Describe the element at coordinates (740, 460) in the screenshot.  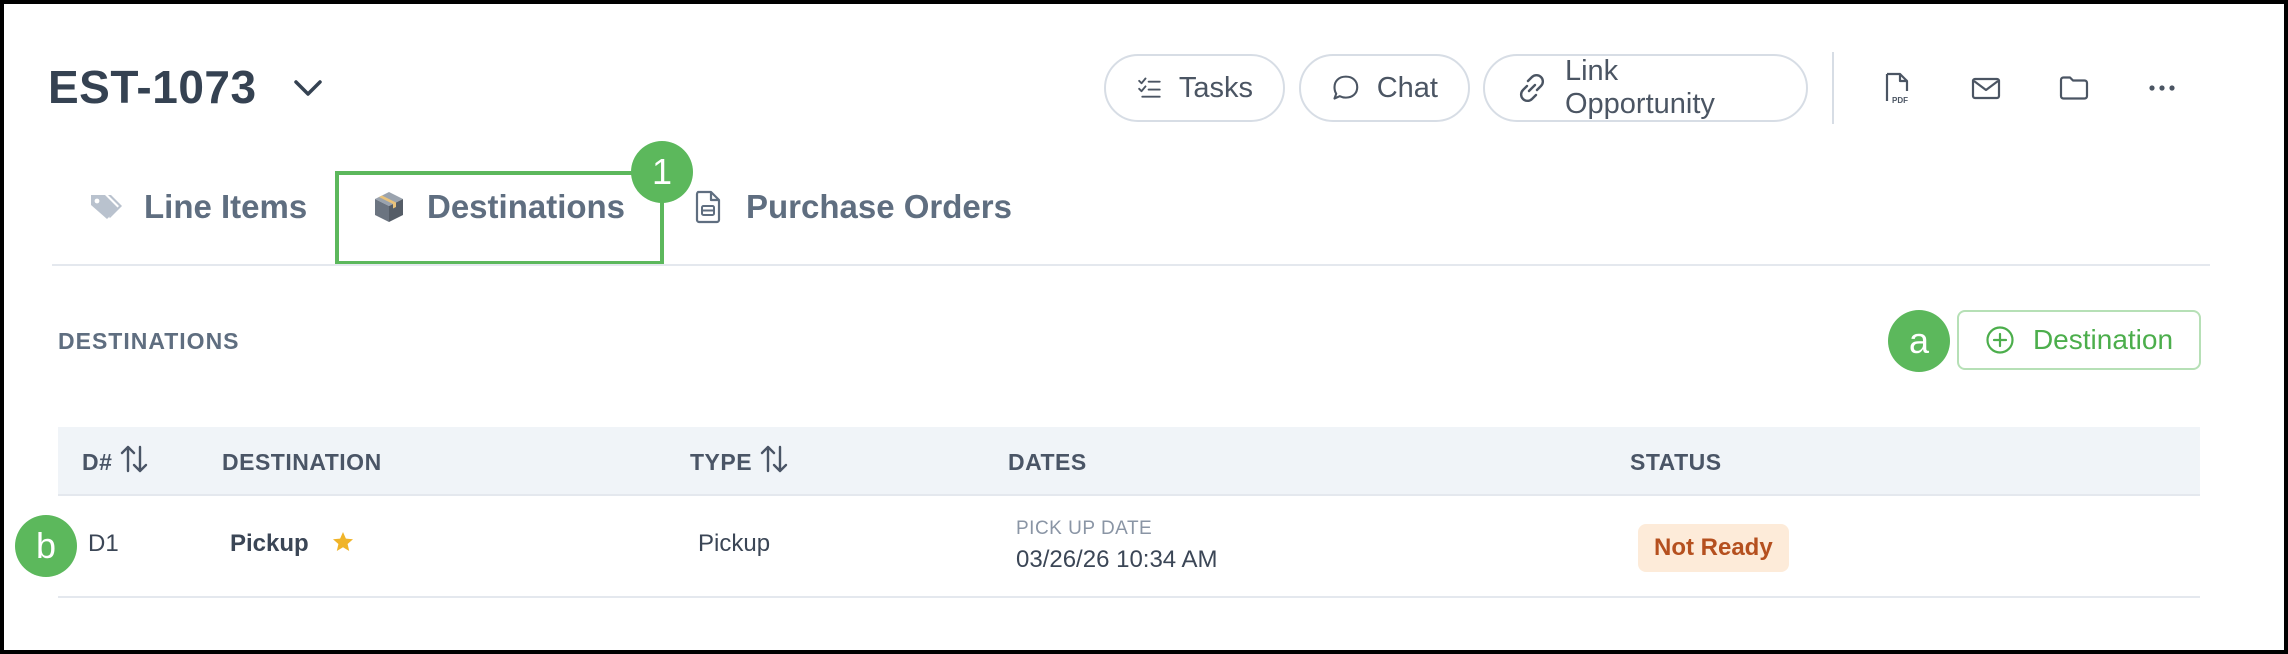
I see `column-header-type: TYPE` at that location.